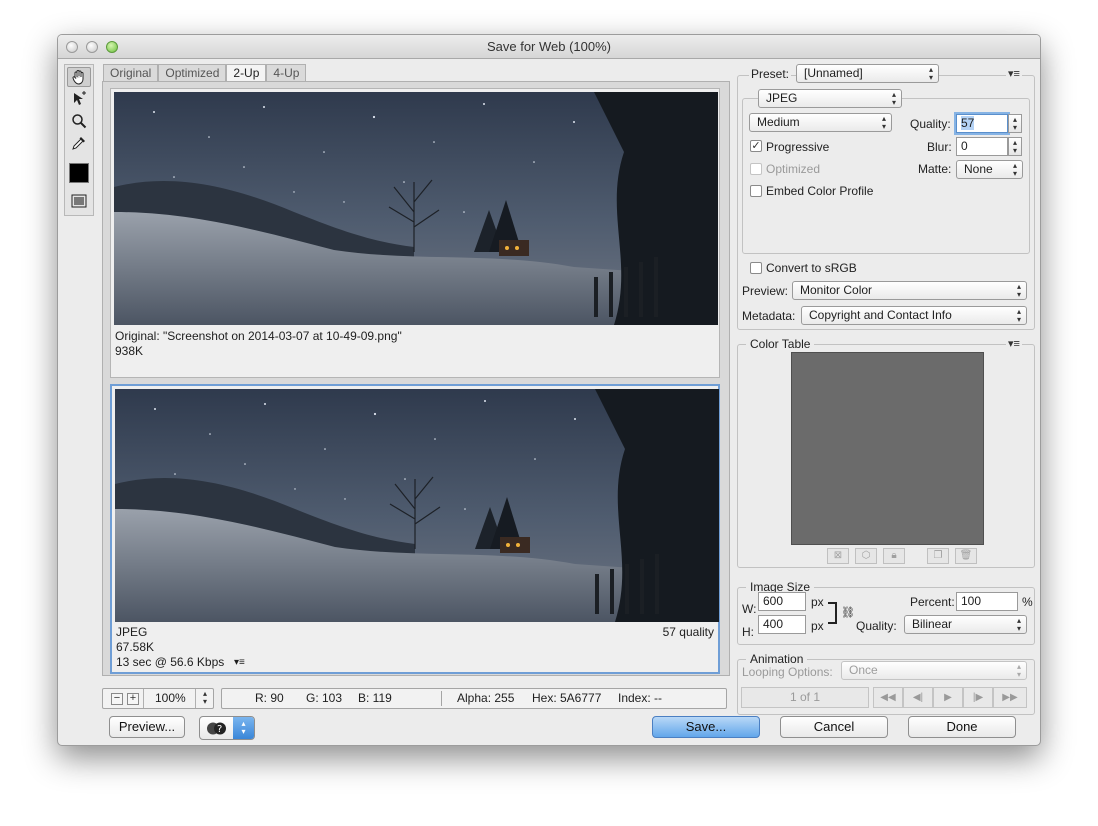 The width and height of the screenshot is (1098, 826). What do you see at coordinates (914, 315) in the screenshot?
I see `metadata-select: Copyright and Contact Info ▴ ▾` at bounding box center [914, 315].